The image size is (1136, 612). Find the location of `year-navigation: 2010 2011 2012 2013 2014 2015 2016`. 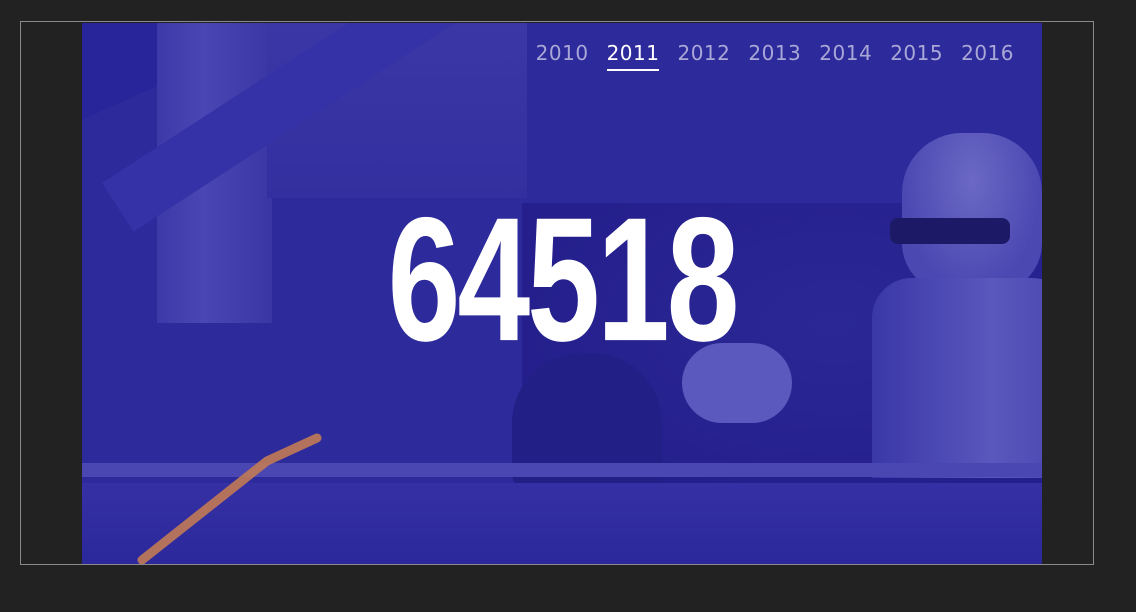

year-navigation: 2010 2011 2012 2013 2014 2015 2016 is located at coordinates (775, 56).